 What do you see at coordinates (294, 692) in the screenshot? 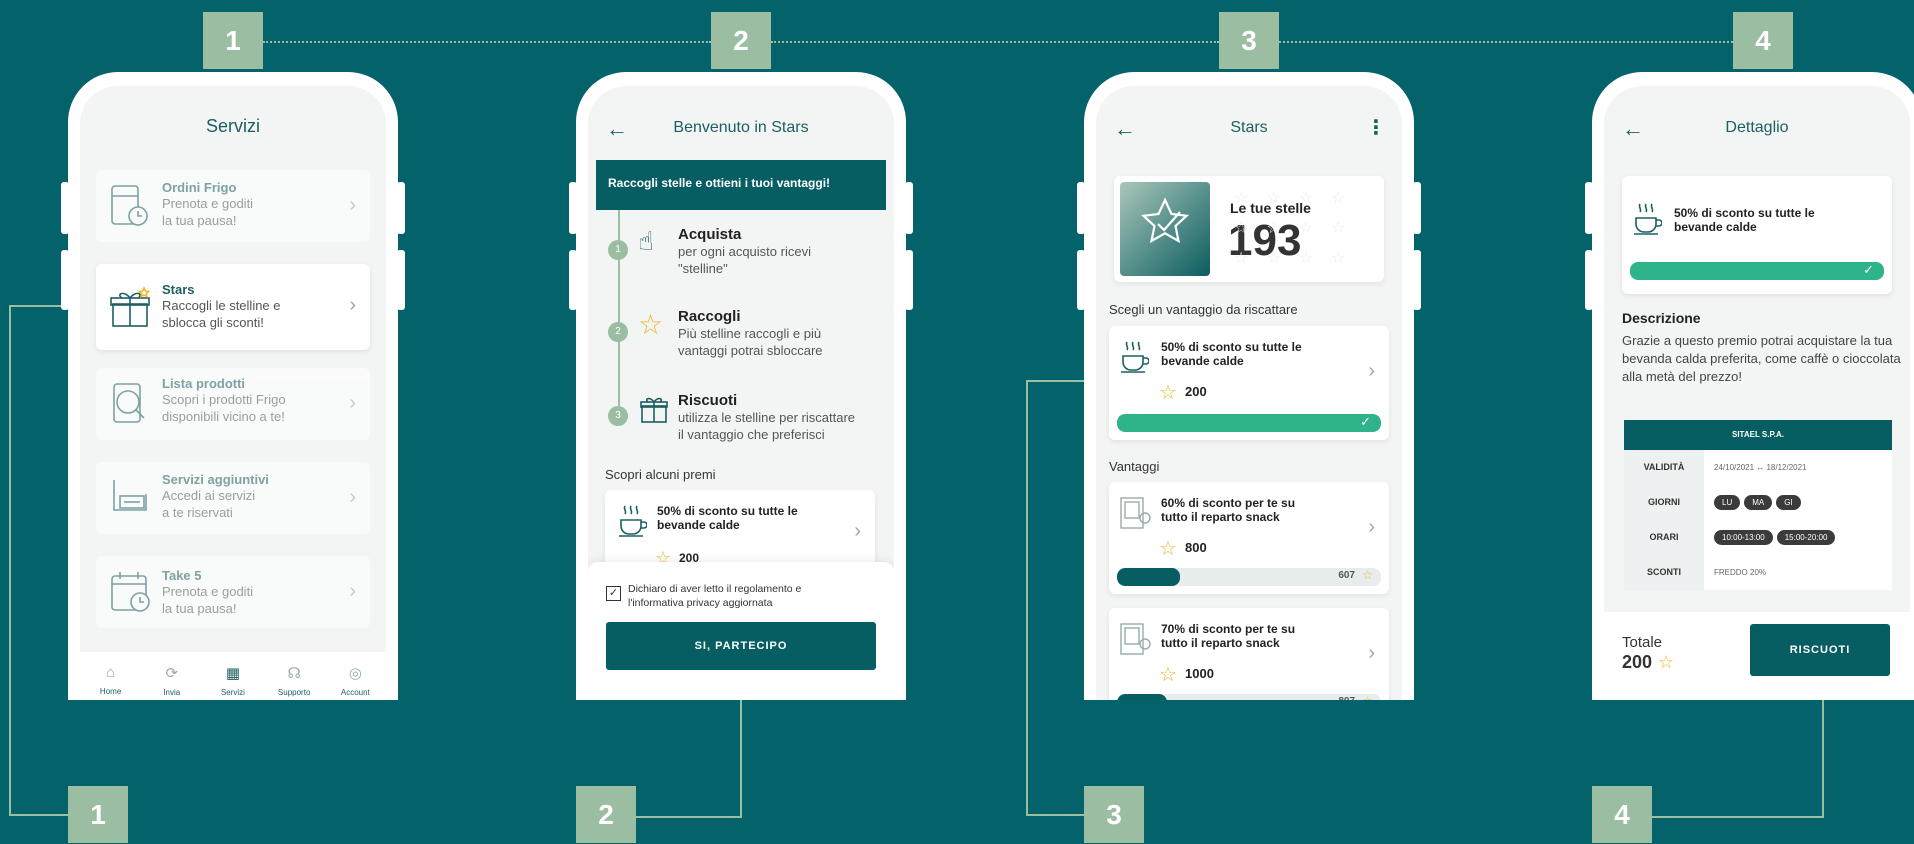
I see `nav-label: Supporto` at bounding box center [294, 692].